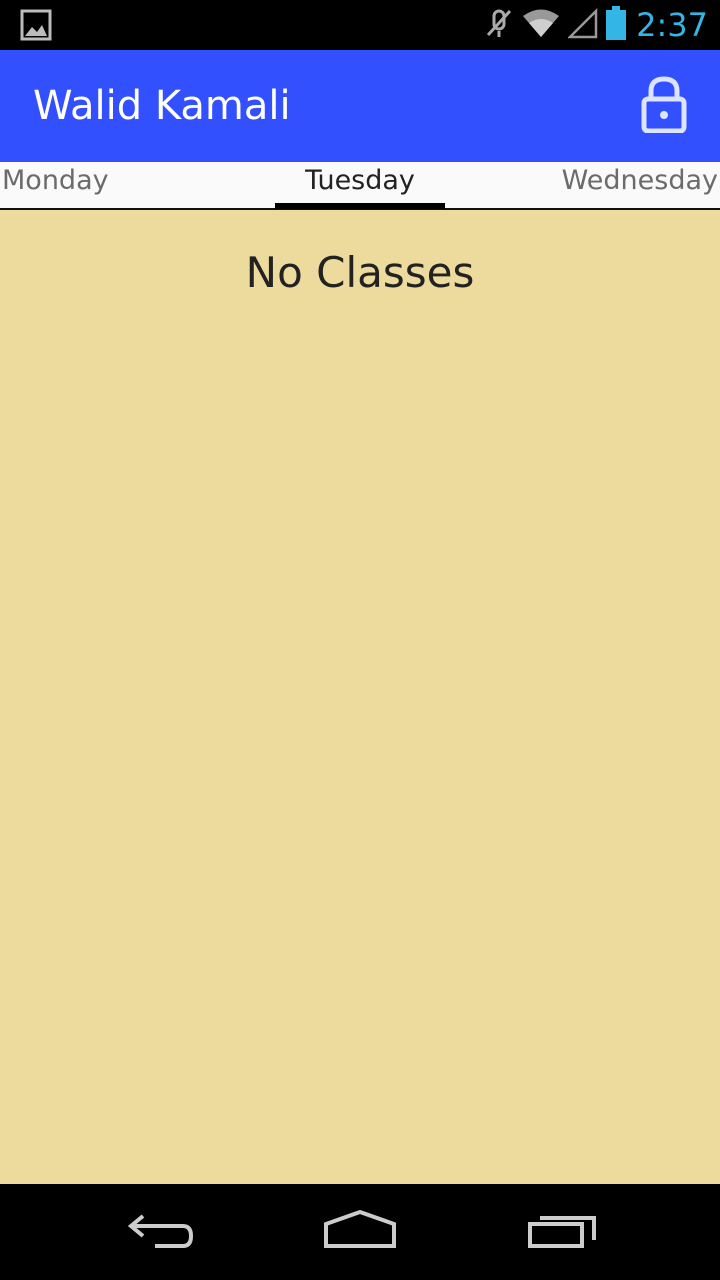 The image size is (720, 1280). What do you see at coordinates (36, 25) in the screenshot?
I see `gallery-notification-icon` at bounding box center [36, 25].